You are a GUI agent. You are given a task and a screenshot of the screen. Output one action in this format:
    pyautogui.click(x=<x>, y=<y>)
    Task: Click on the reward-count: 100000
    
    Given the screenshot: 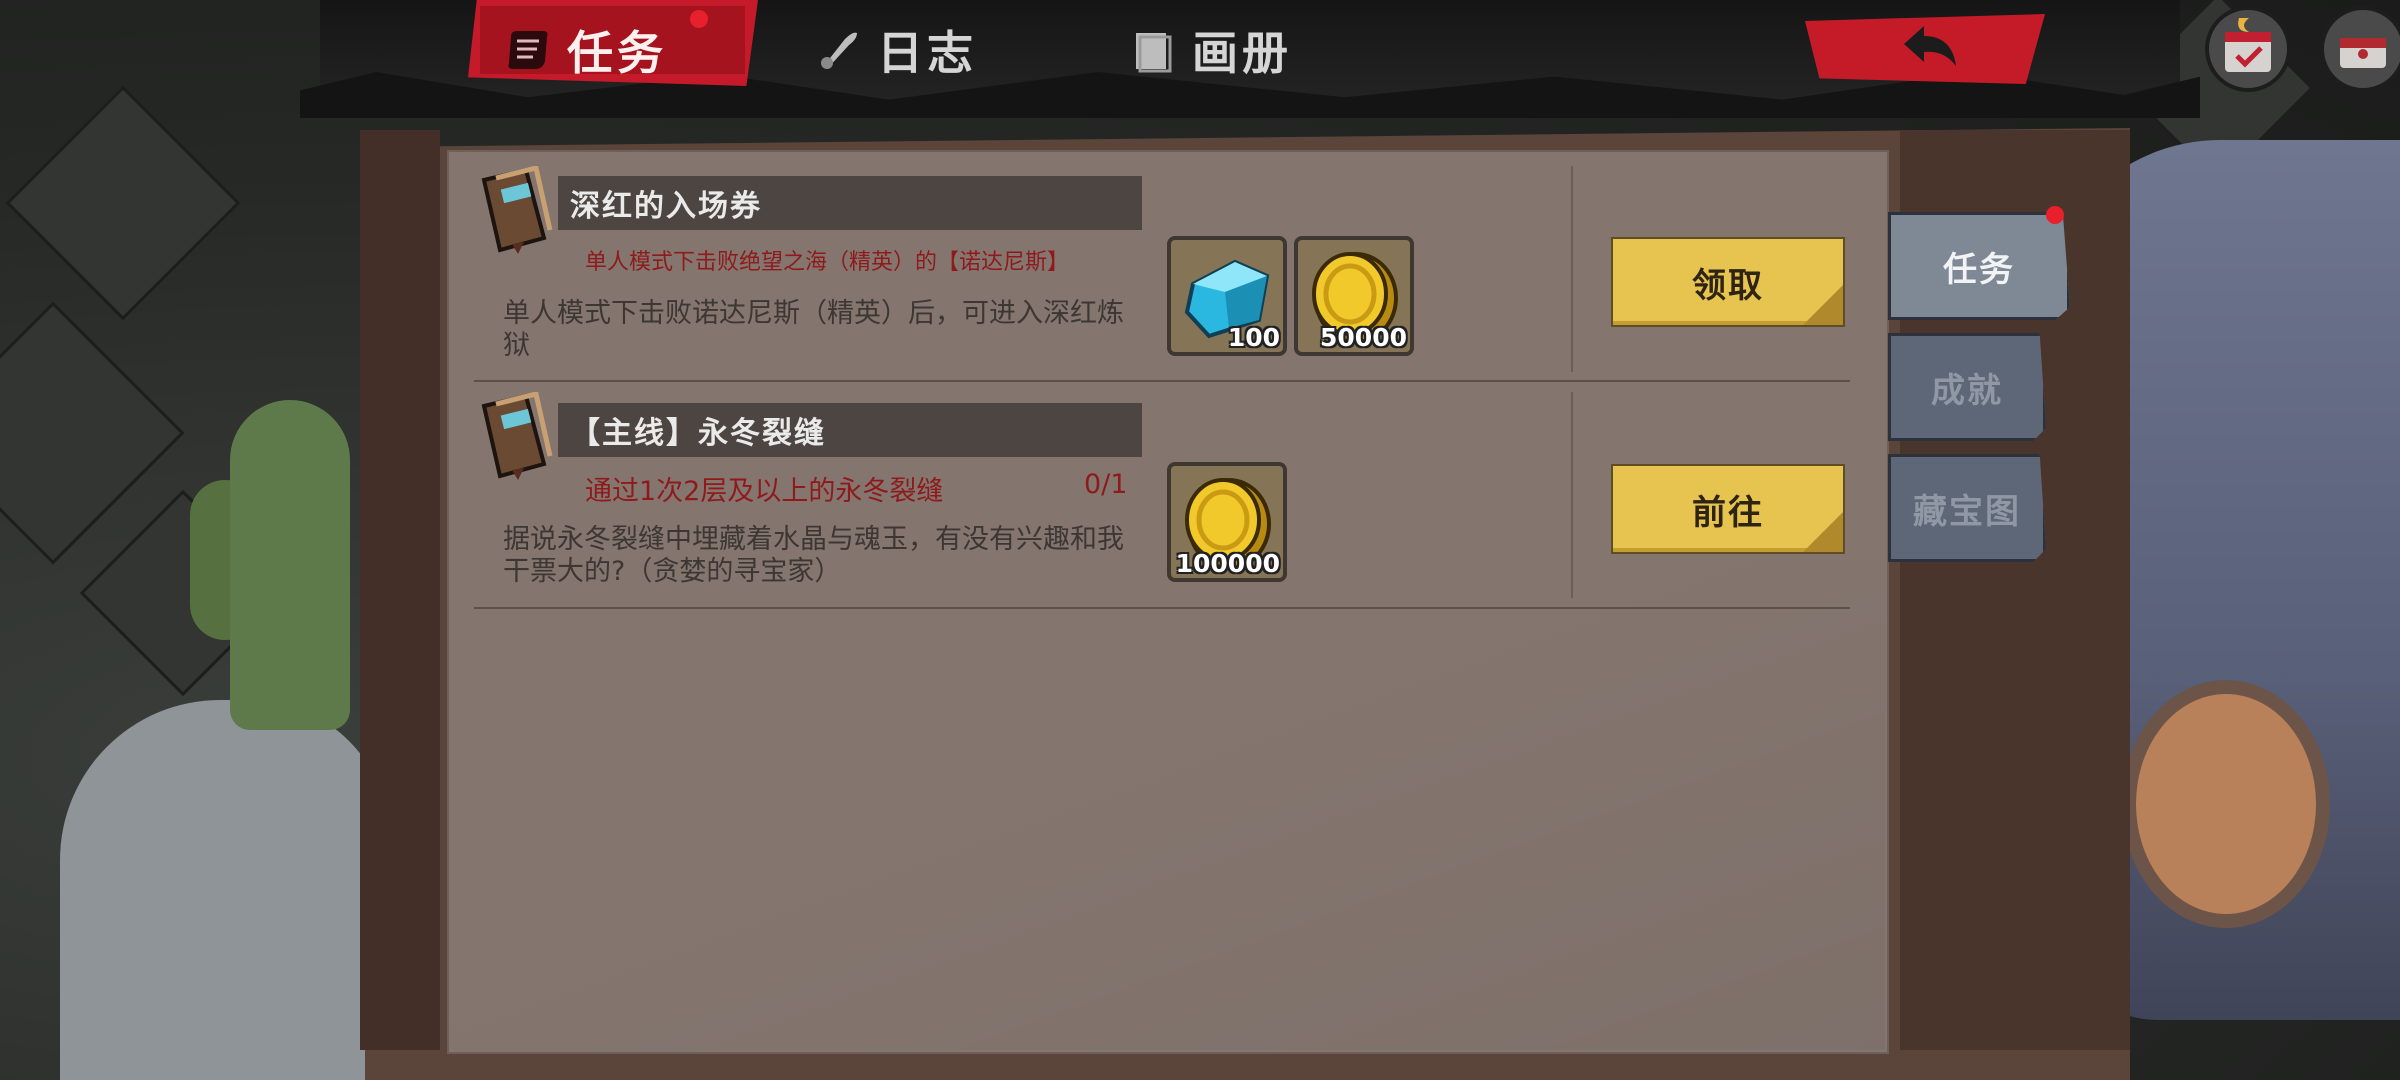 What is the action you would take?
    pyautogui.click(x=1227, y=563)
    